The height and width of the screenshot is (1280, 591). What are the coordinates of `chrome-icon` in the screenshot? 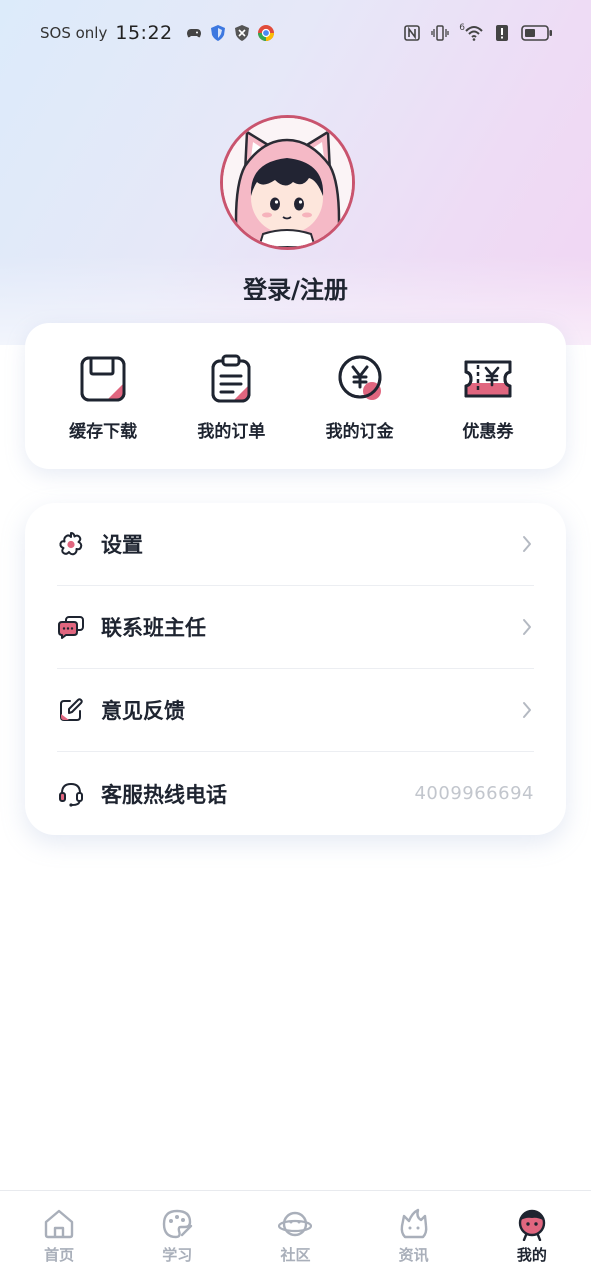 It's located at (265, 33).